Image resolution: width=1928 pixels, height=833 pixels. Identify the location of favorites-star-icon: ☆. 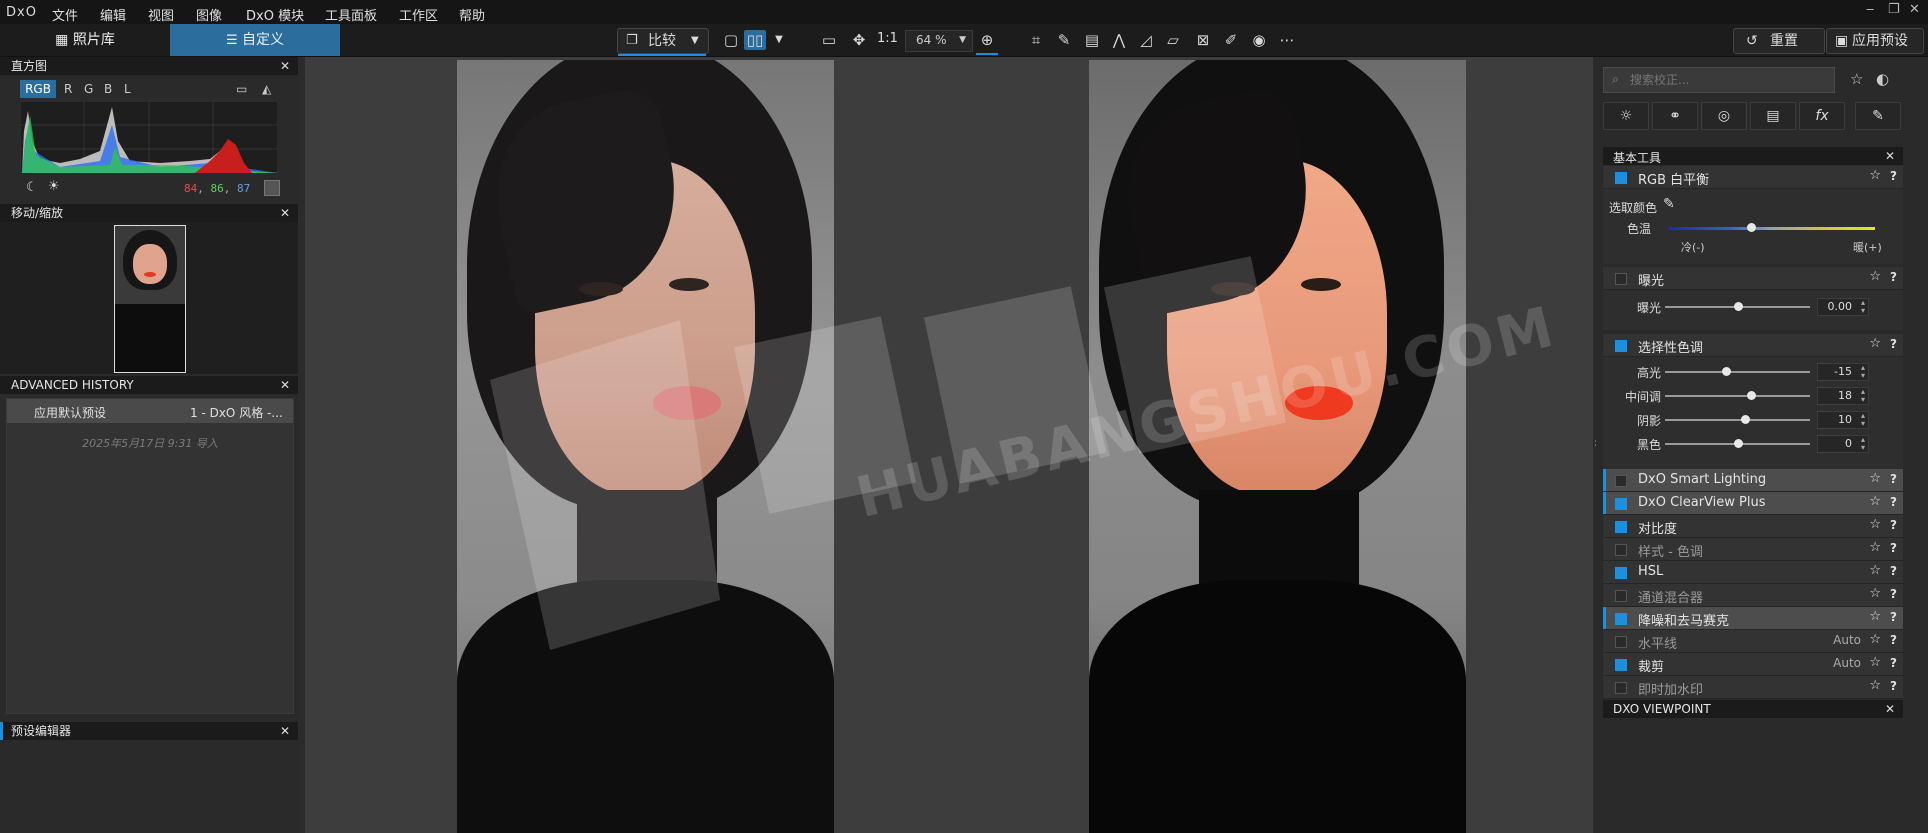
(1856, 79).